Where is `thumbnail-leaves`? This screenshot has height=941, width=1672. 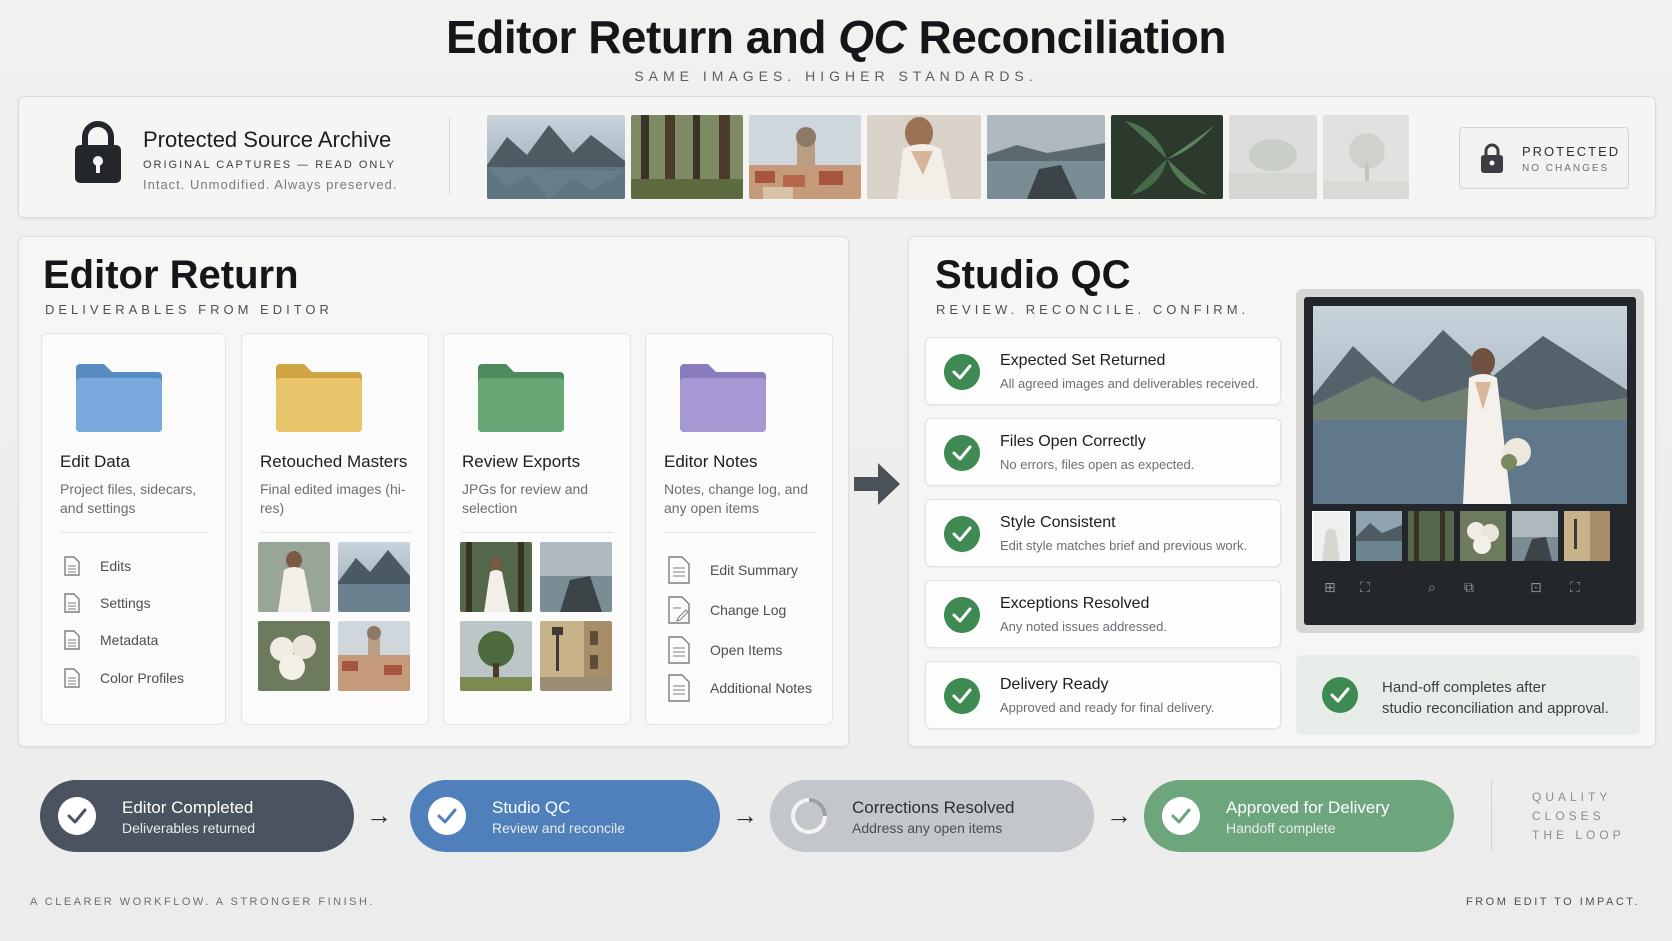 thumbnail-leaves is located at coordinates (1167, 157).